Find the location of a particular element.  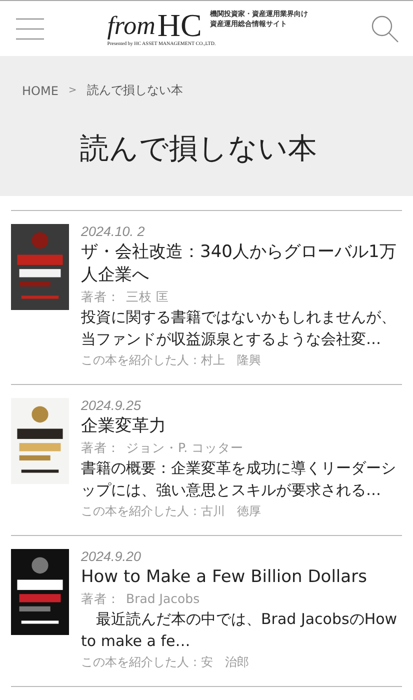

book-date: 2024.9.20 is located at coordinates (111, 557).